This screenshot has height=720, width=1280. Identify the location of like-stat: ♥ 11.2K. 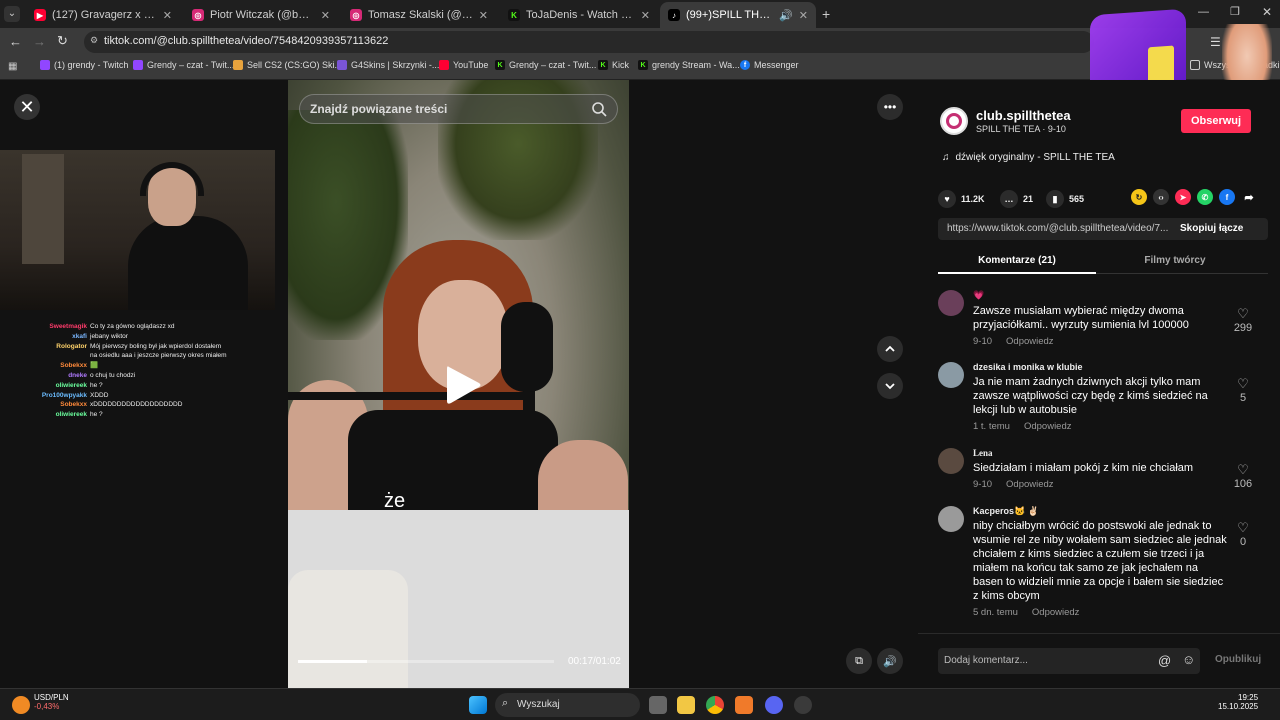
(961, 199).